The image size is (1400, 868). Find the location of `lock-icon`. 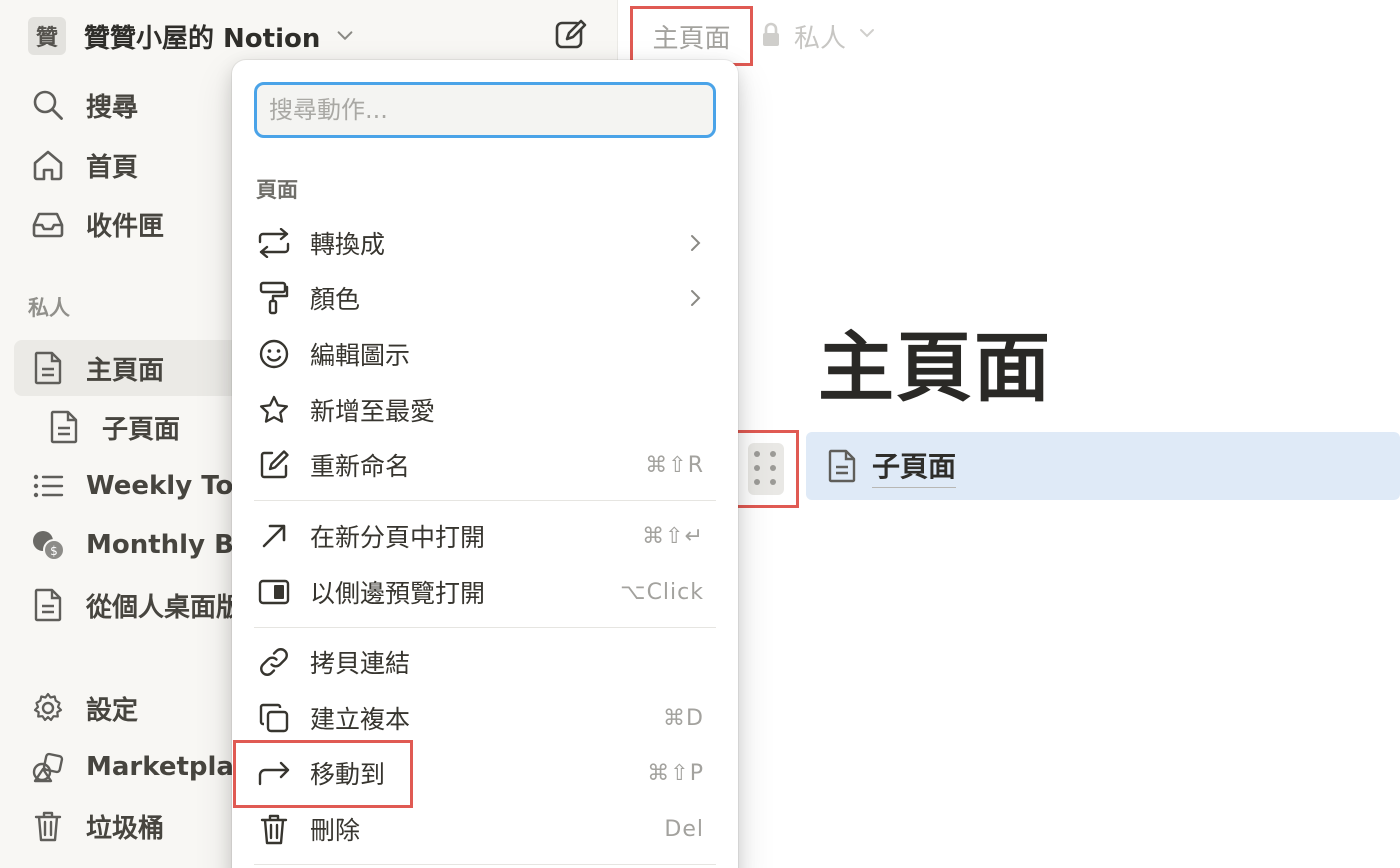

lock-icon is located at coordinates (771, 34).